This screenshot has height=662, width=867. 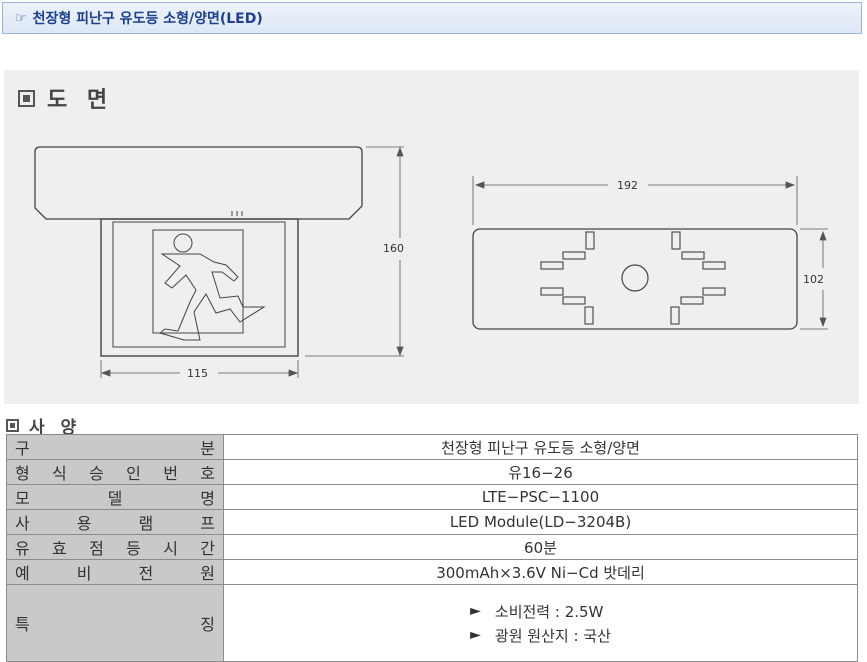 I want to click on spec-value-features: ► 소비전력 : 2.5W ► 광원 원산지 : 국산, so click(x=540, y=623).